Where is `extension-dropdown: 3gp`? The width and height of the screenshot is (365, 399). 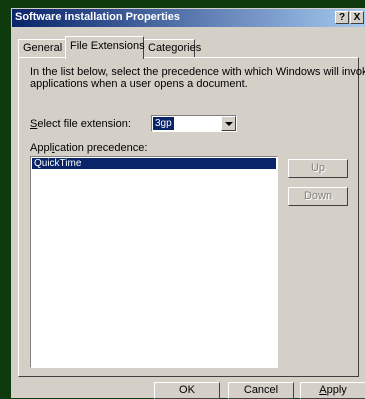
extension-dropdown: 3gp is located at coordinates (194, 123).